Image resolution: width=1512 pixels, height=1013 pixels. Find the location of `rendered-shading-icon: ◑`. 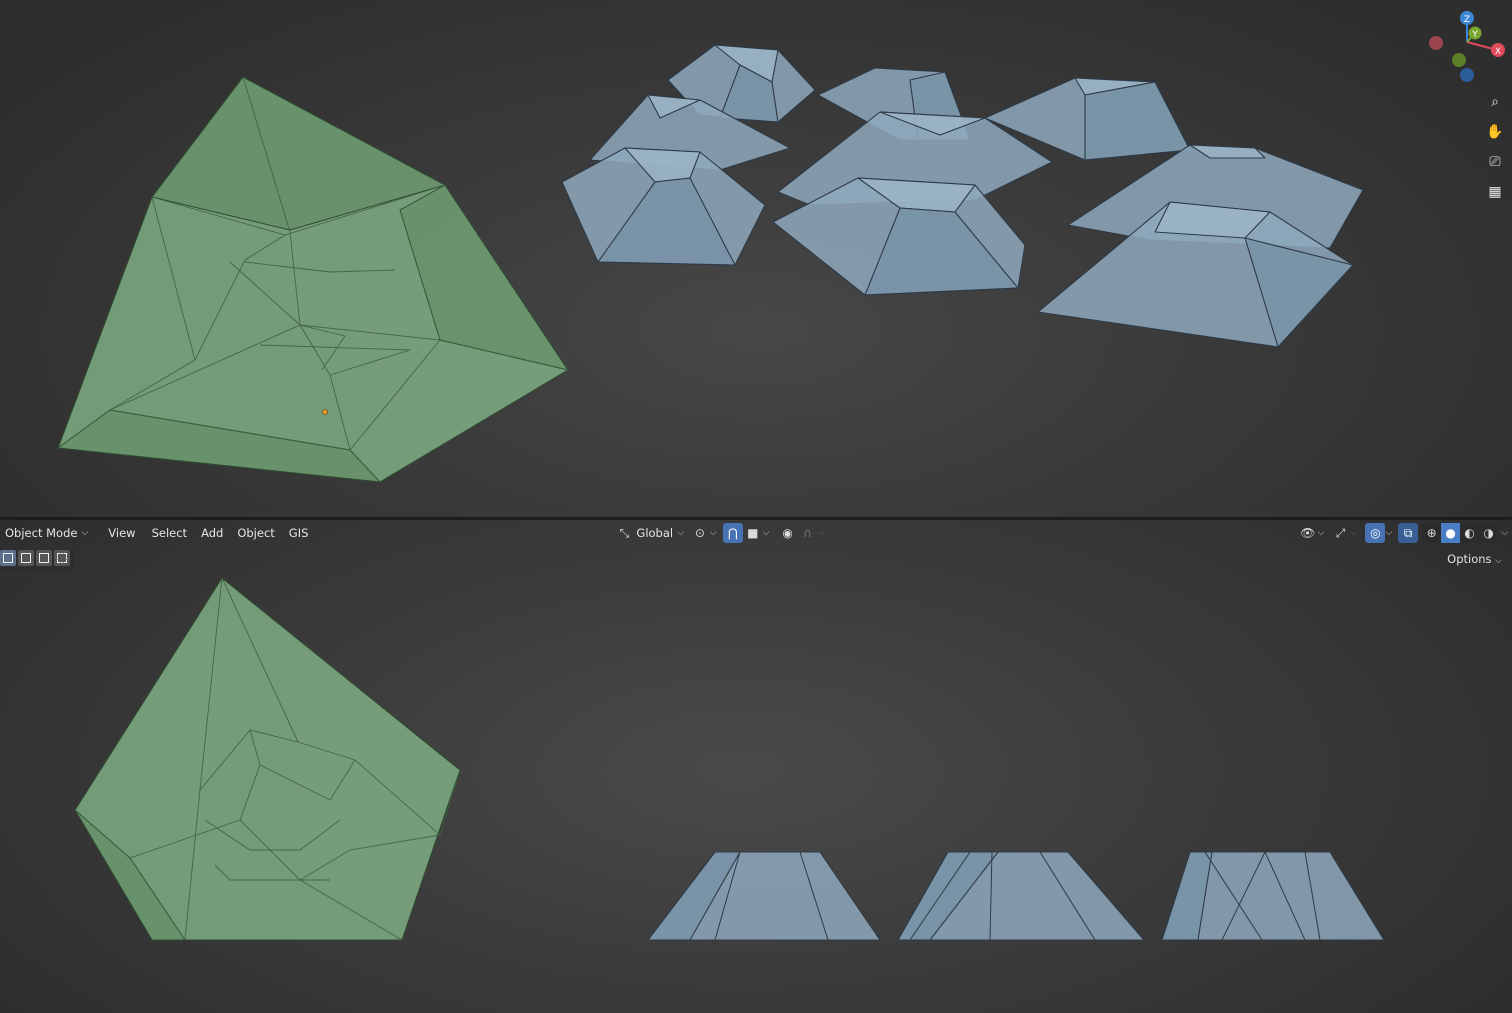

rendered-shading-icon: ◑ is located at coordinates (1488, 533).